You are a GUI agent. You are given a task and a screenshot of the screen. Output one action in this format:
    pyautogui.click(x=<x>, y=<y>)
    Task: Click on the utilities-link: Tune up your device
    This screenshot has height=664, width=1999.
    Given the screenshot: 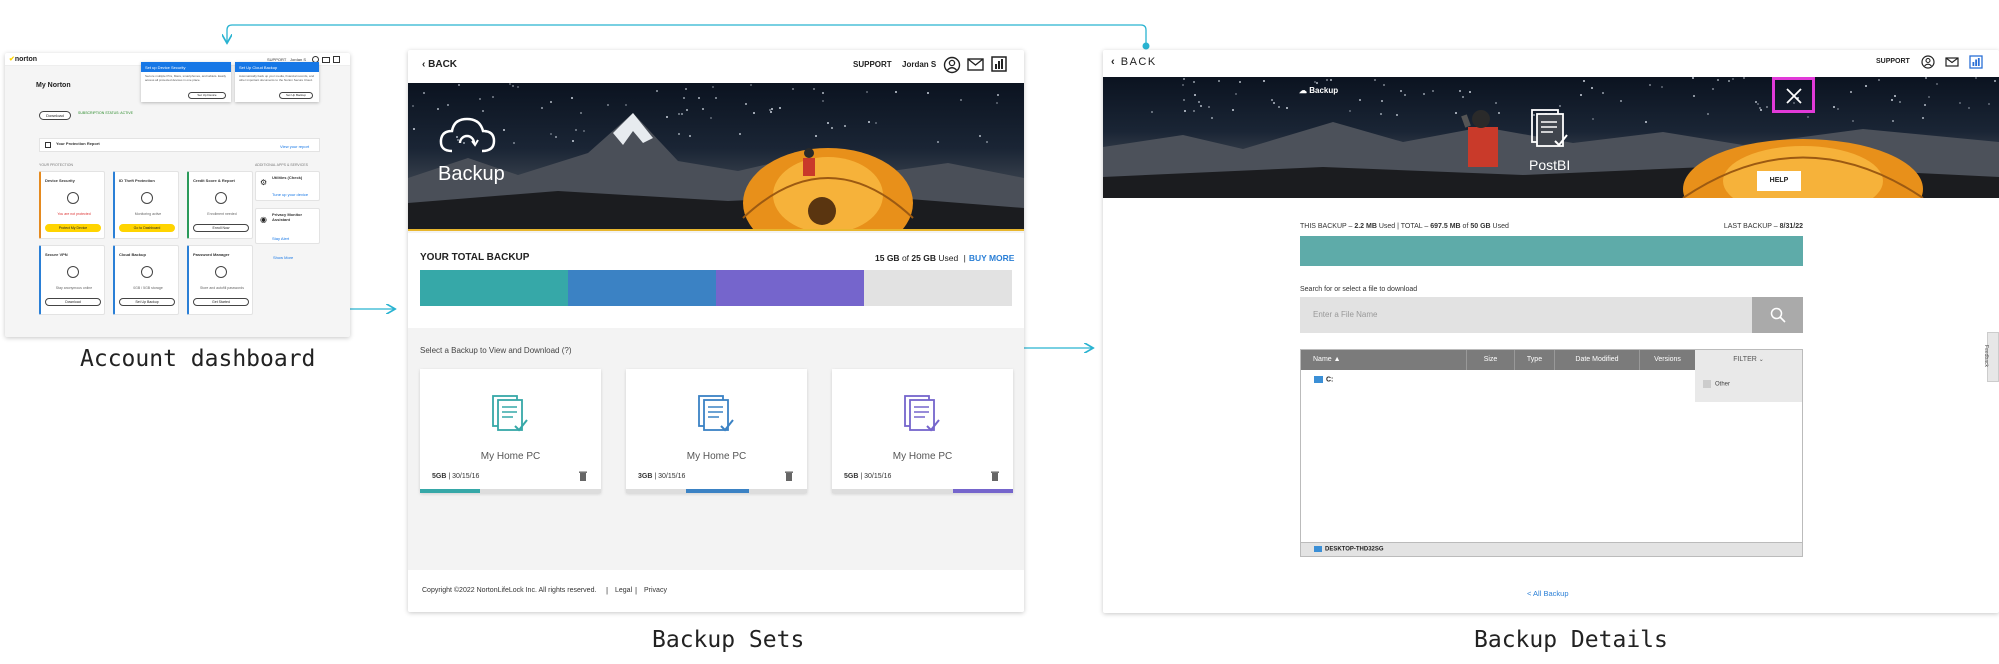 What is the action you would take?
    pyautogui.click(x=290, y=194)
    